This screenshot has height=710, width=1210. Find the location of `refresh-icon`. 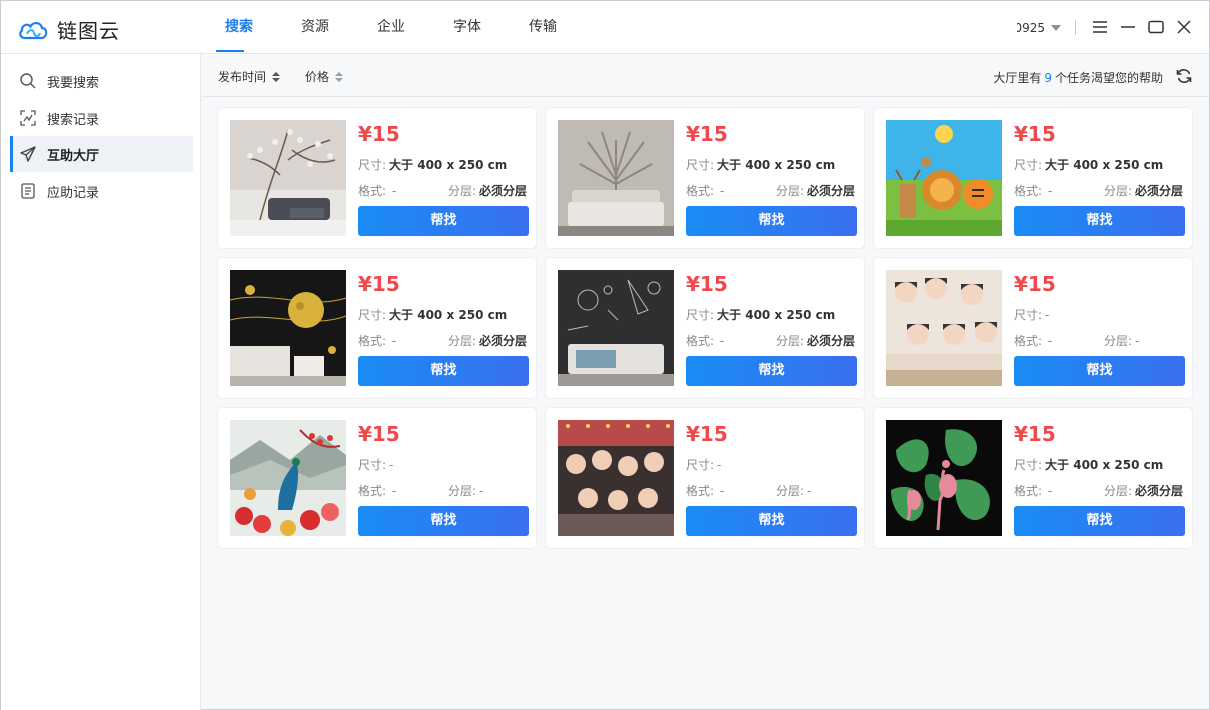

refresh-icon is located at coordinates (1184, 76).